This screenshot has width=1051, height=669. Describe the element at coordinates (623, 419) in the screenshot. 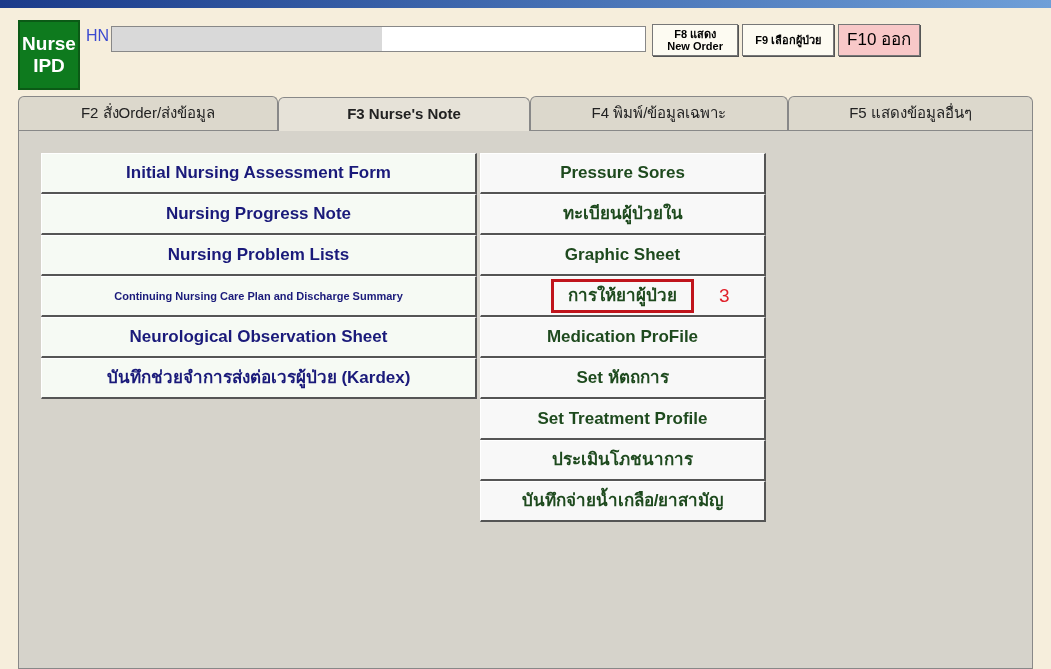

I see `form-button: Set Treatment Profile` at that location.